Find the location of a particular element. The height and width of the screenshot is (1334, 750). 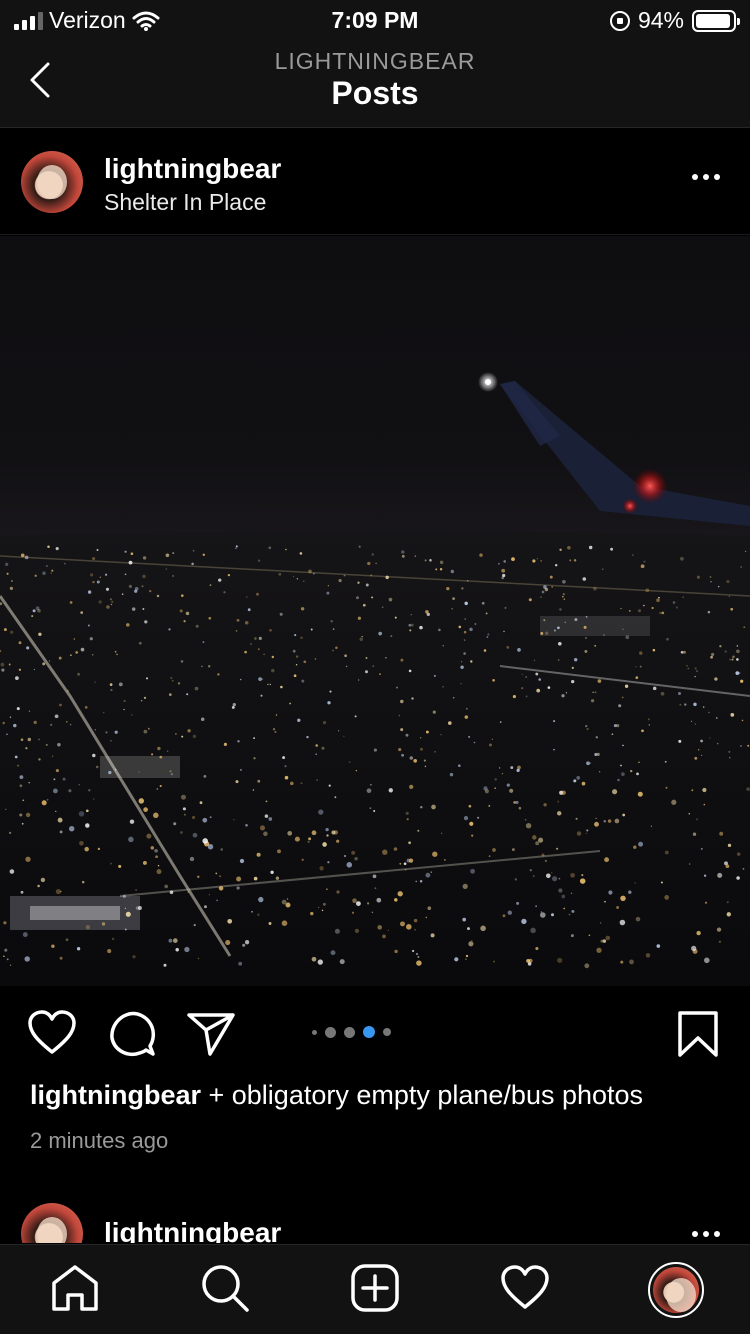

orientation-lock-icon is located at coordinates (619, 20).